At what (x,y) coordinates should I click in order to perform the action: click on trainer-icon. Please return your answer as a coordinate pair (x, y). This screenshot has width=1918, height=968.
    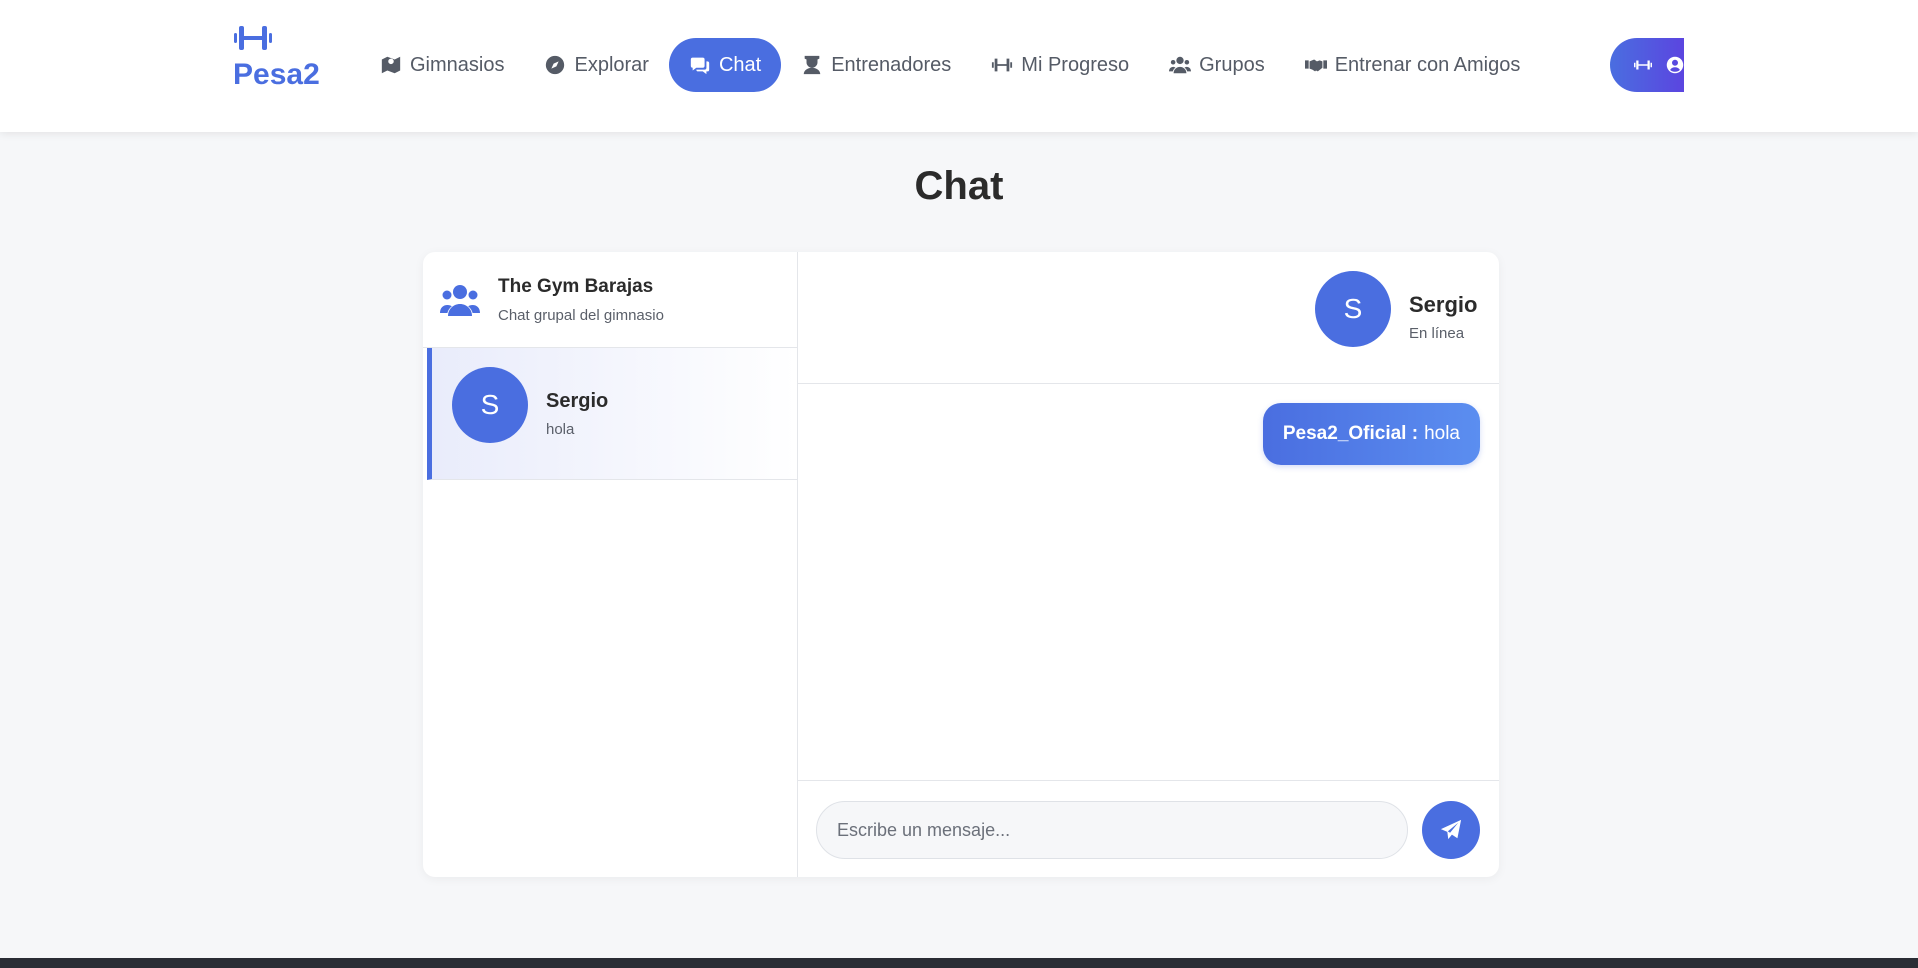
    Looking at the image, I should click on (812, 65).